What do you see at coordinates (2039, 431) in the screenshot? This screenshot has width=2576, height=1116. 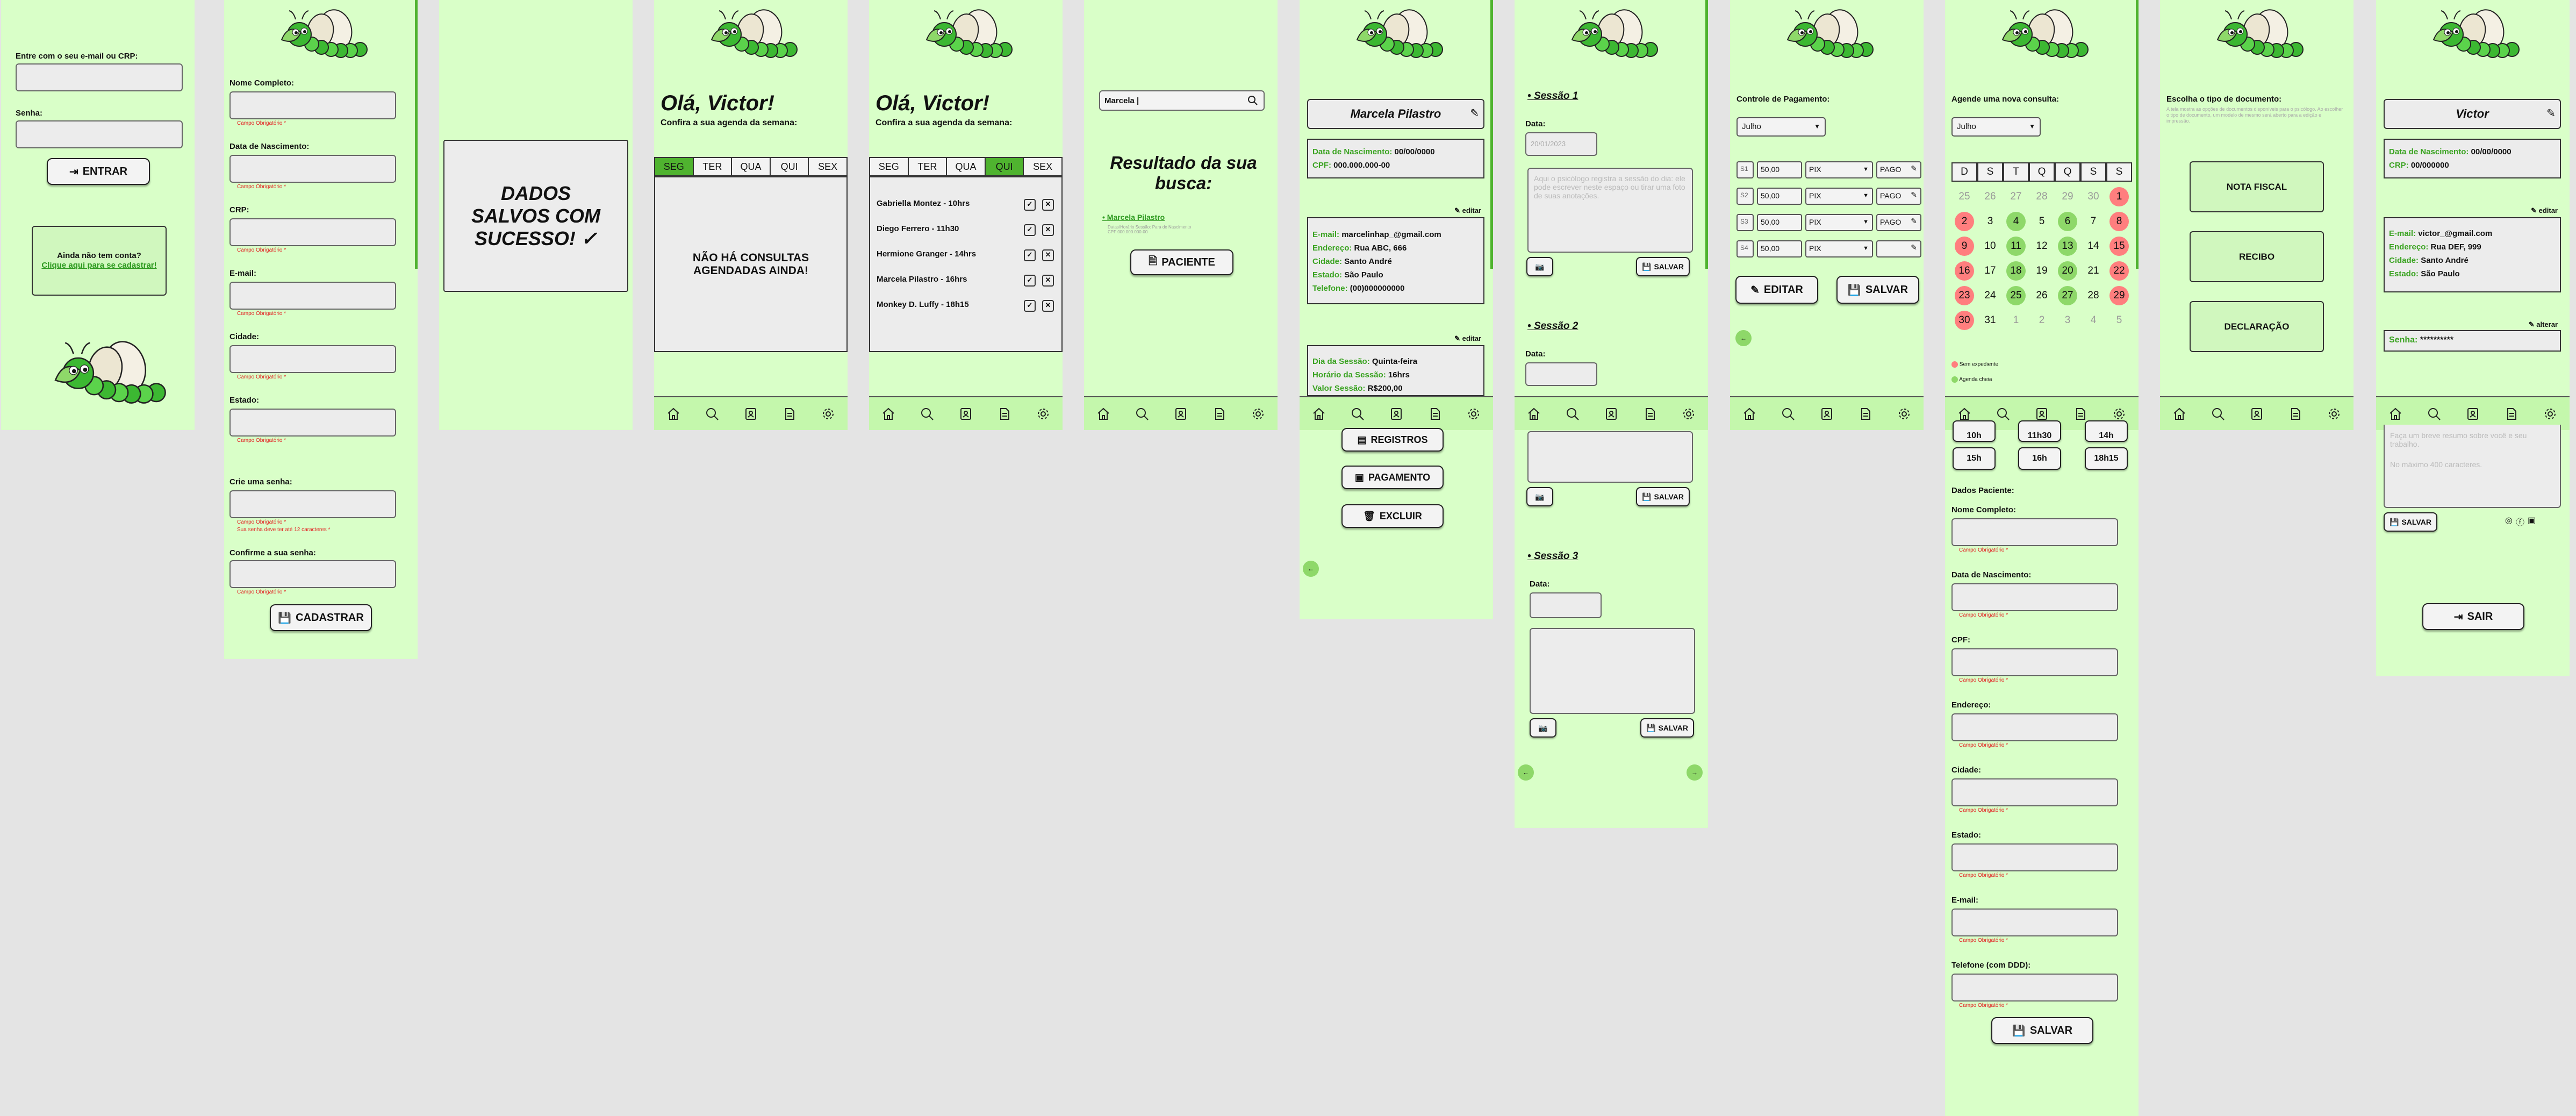 I see `time-slot: 11h30` at bounding box center [2039, 431].